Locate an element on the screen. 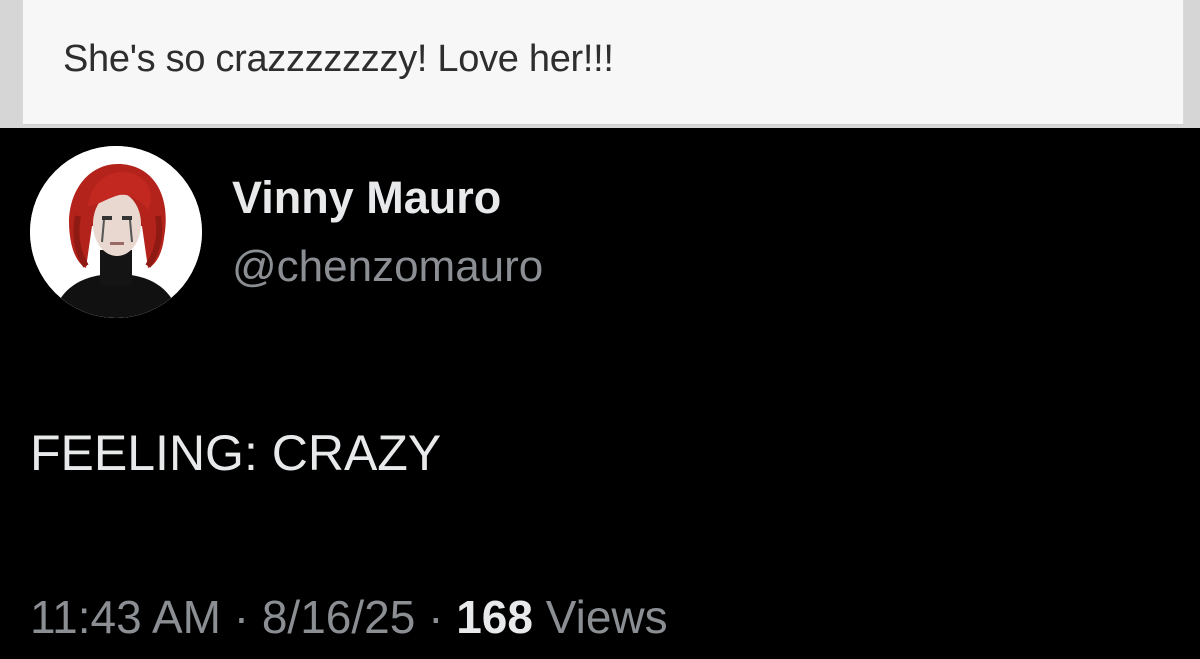 Image resolution: width=1200 pixels, height=659 pixels. tweet-metadata: 11:43 AM · 8/16/25 · 168 Views is located at coordinates (349, 617).